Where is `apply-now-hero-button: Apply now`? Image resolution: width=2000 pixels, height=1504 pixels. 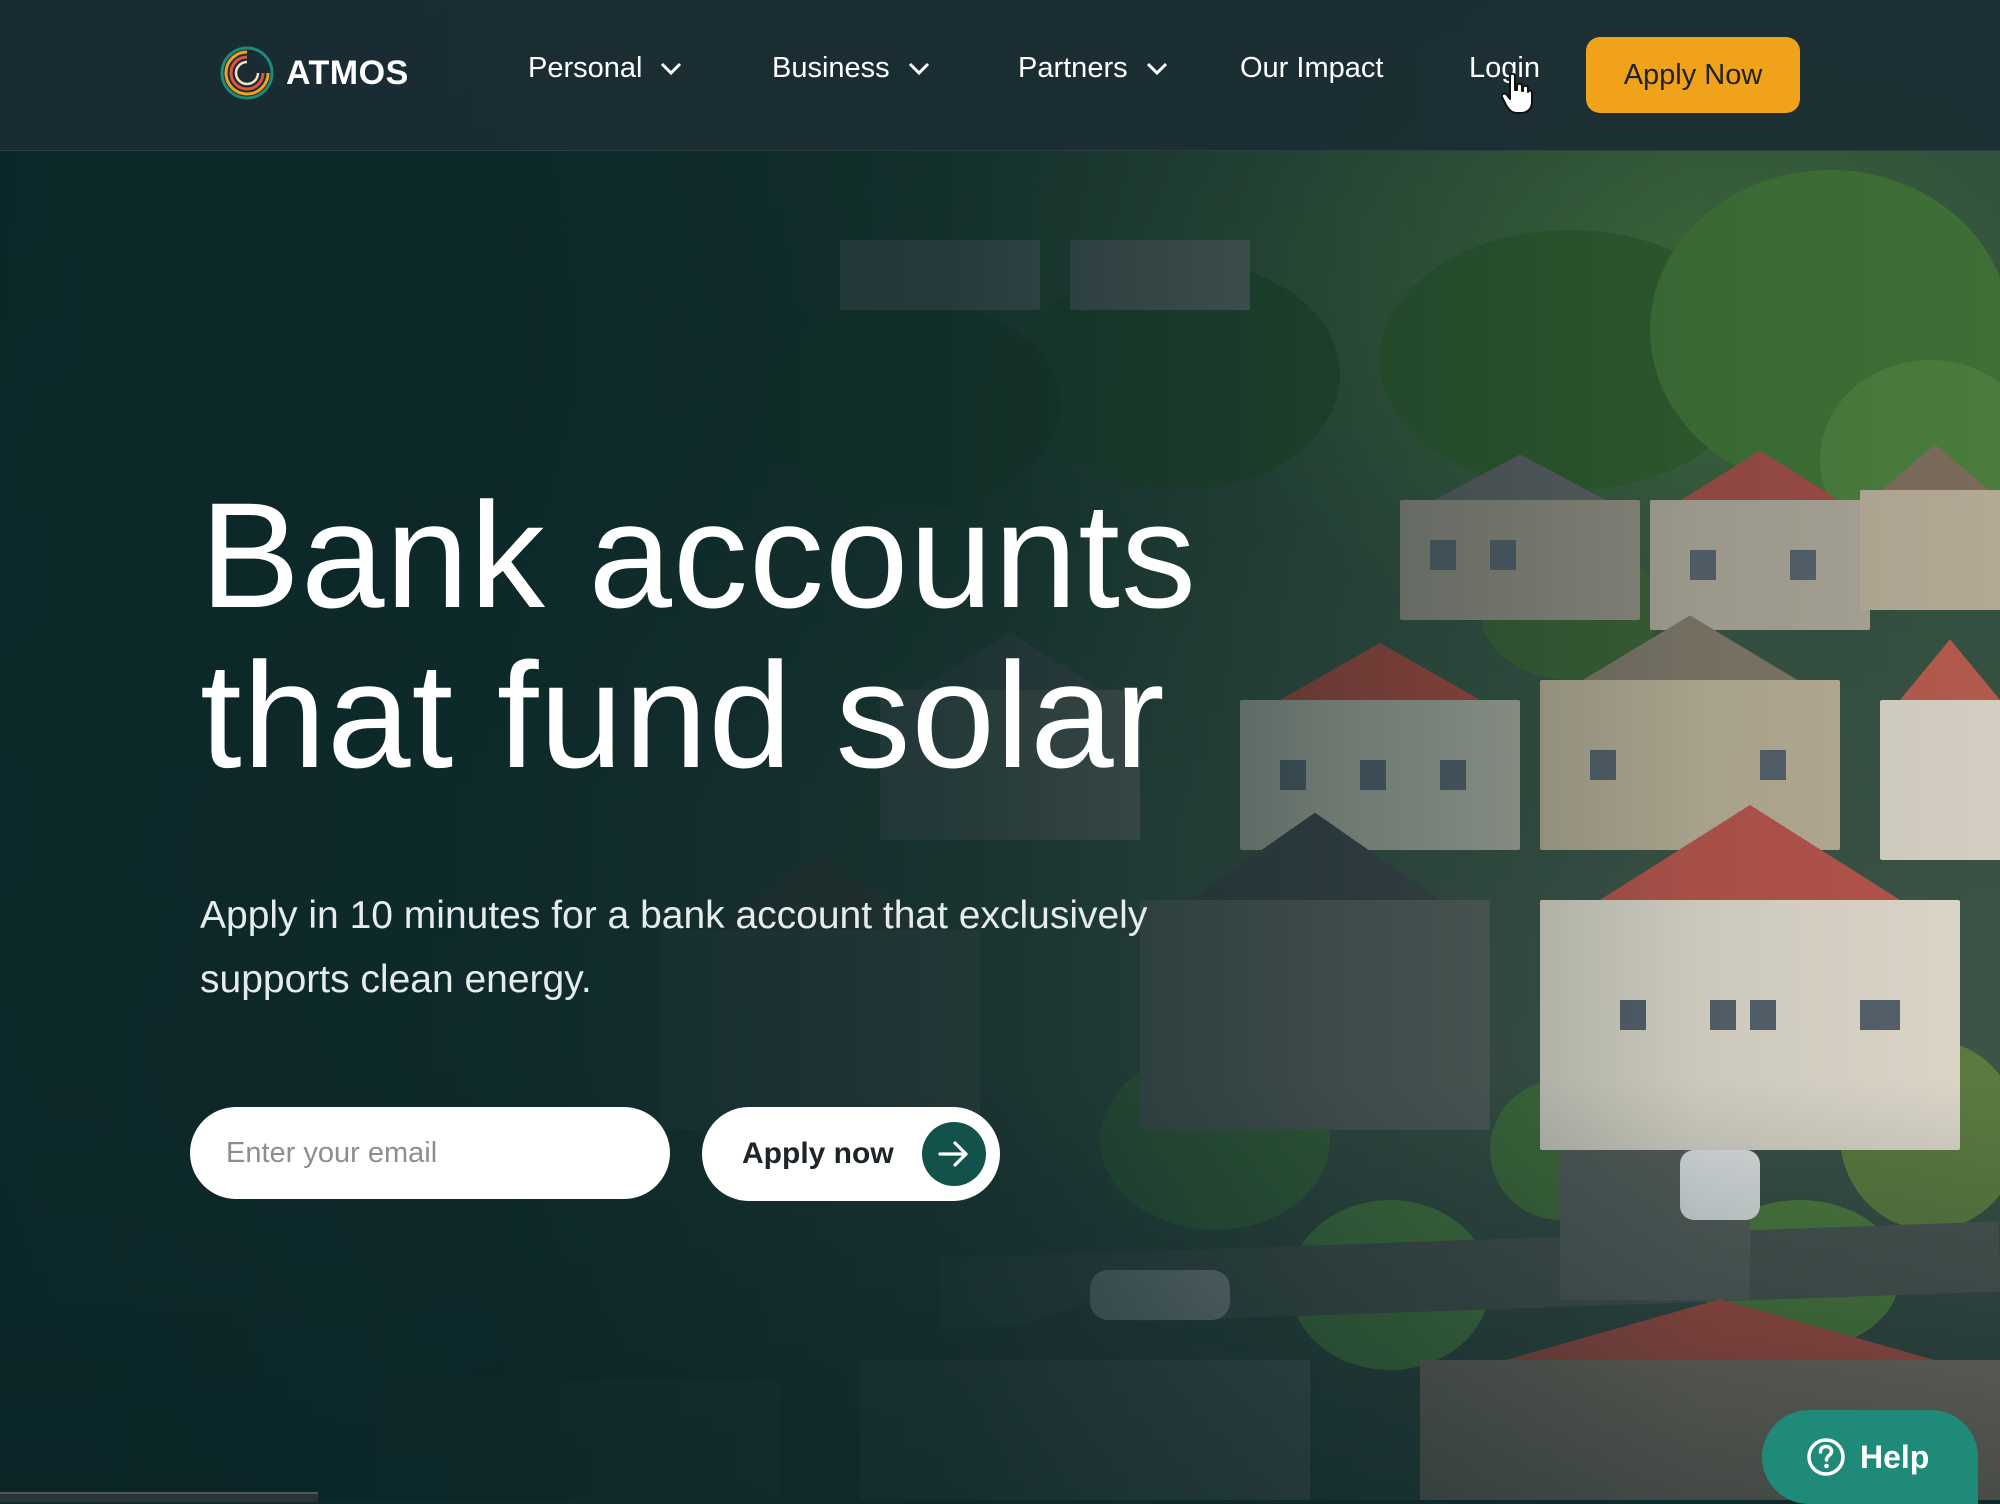
apply-now-hero-button: Apply now is located at coordinates (851, 1154).